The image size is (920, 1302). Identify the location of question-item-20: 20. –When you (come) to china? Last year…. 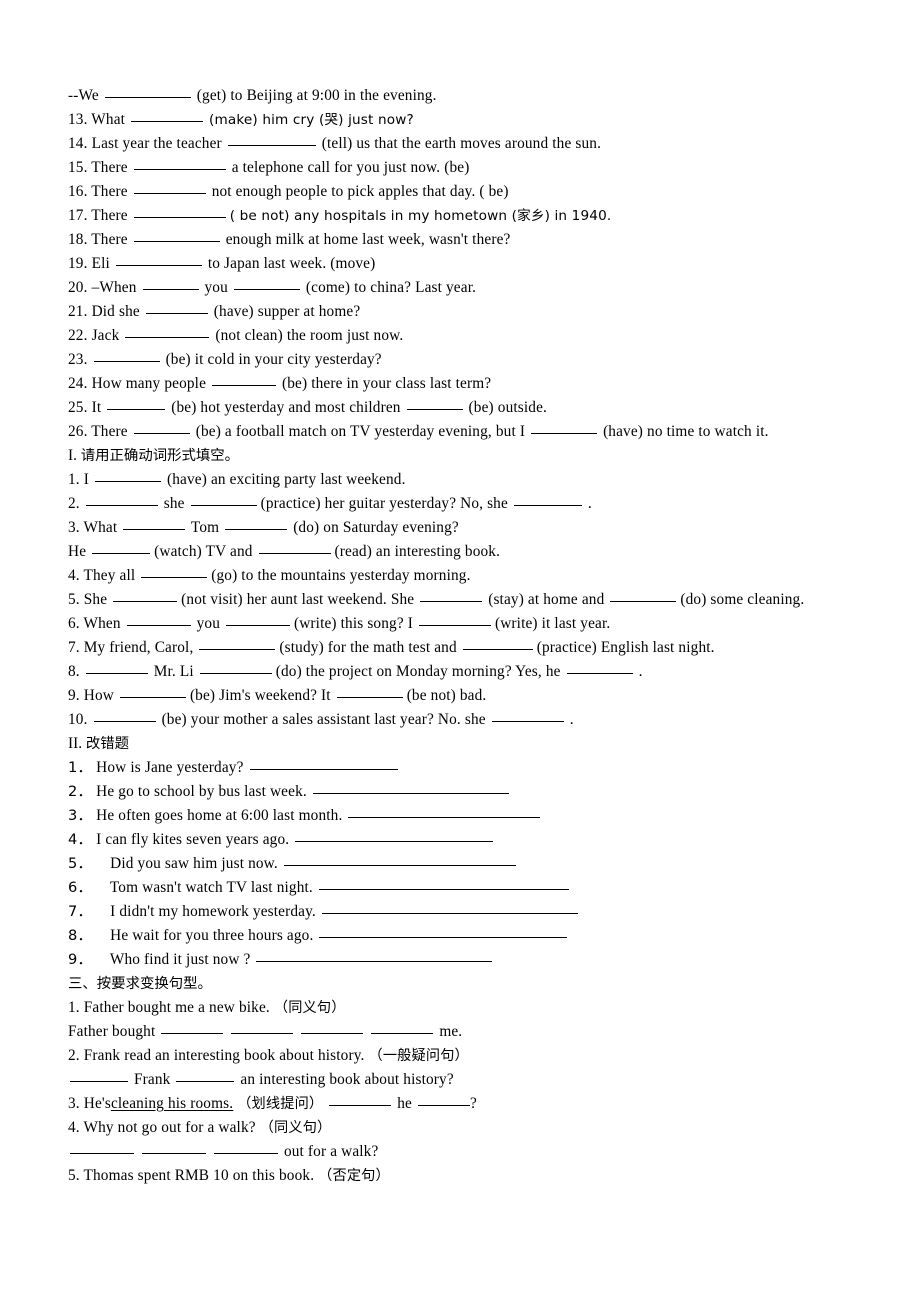
(464, 288).